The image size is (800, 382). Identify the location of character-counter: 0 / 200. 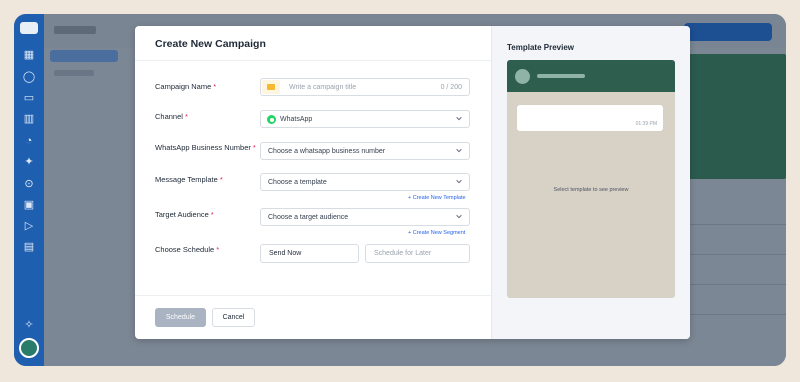
(451, 87).